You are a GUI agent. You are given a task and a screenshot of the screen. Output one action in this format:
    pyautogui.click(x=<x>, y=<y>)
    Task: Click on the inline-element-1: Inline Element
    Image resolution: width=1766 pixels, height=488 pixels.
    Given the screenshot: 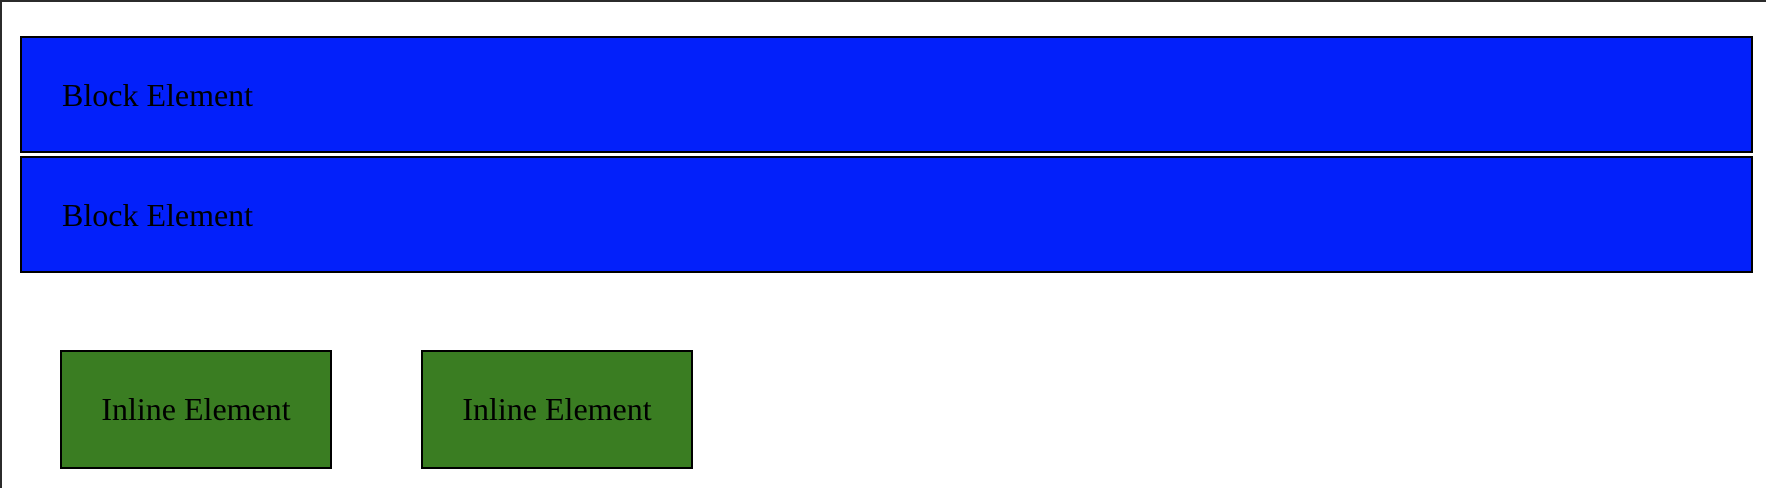 What is the action you would take?
    pyautogui.click(x=196, y=409)
    